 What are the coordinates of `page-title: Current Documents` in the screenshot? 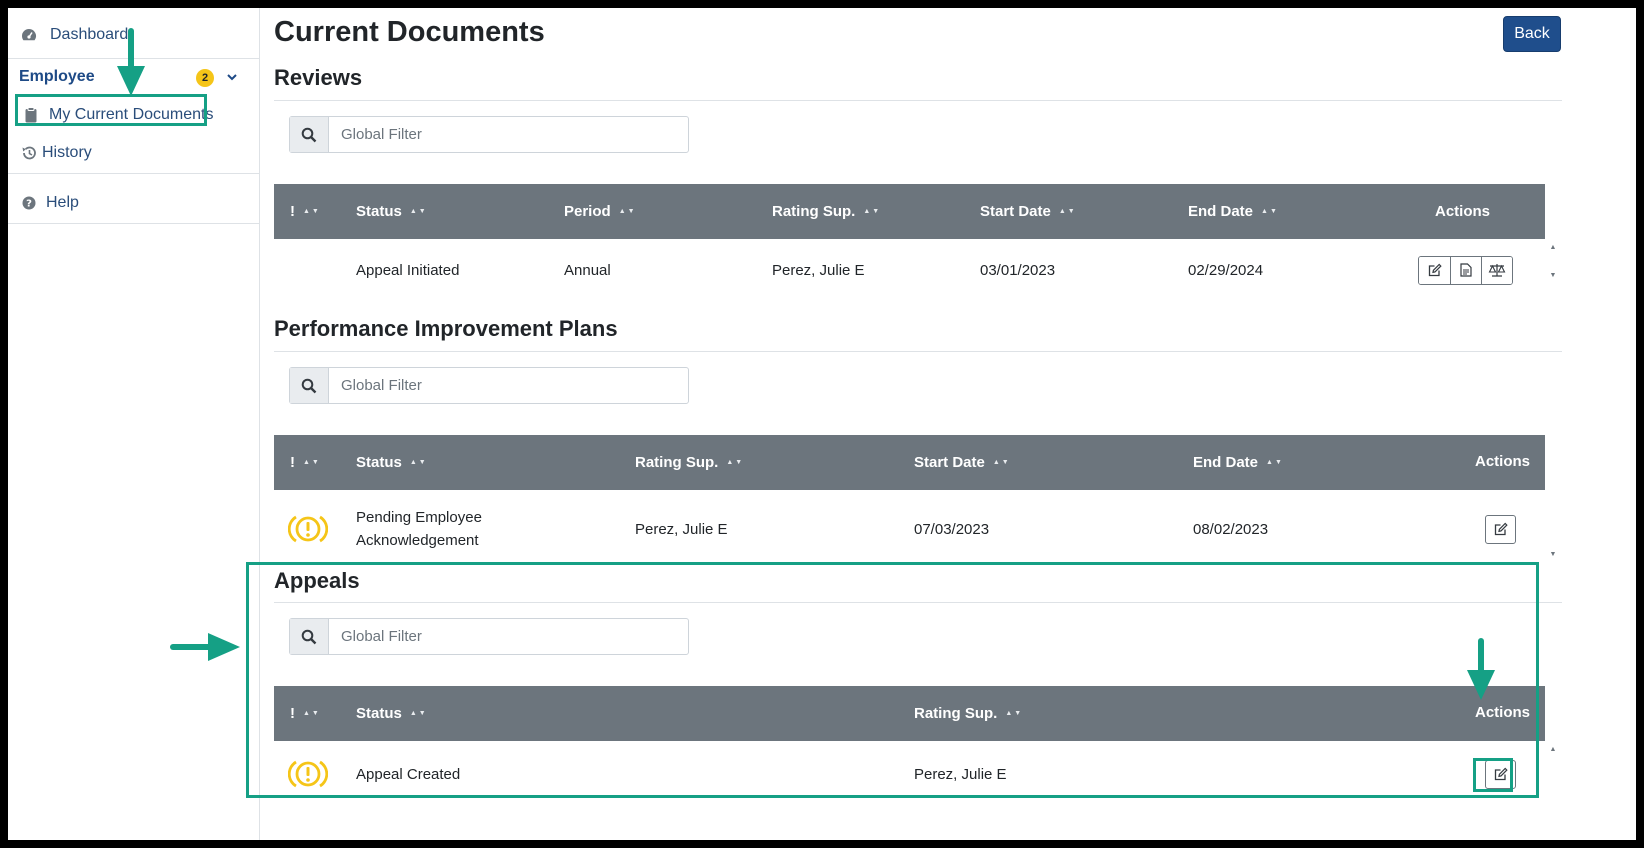 It's located at (409, 32).